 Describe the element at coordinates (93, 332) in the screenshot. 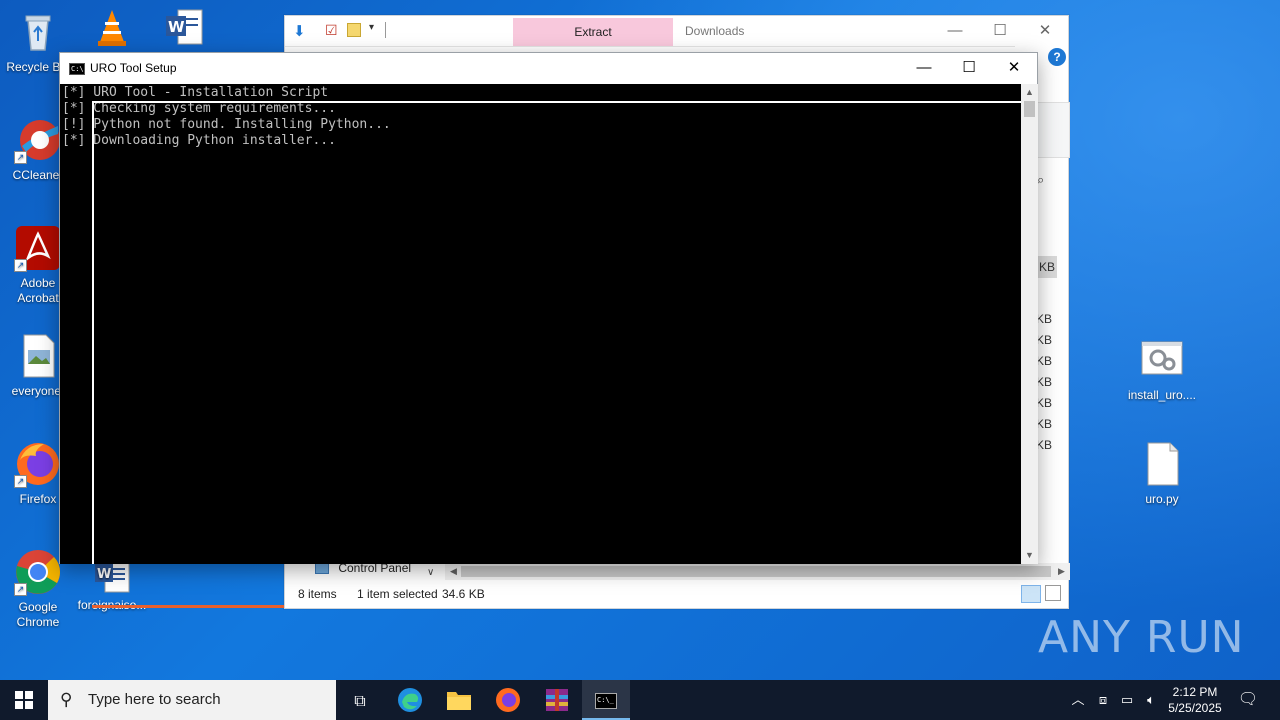

I see `console-selection-edge` at that location.